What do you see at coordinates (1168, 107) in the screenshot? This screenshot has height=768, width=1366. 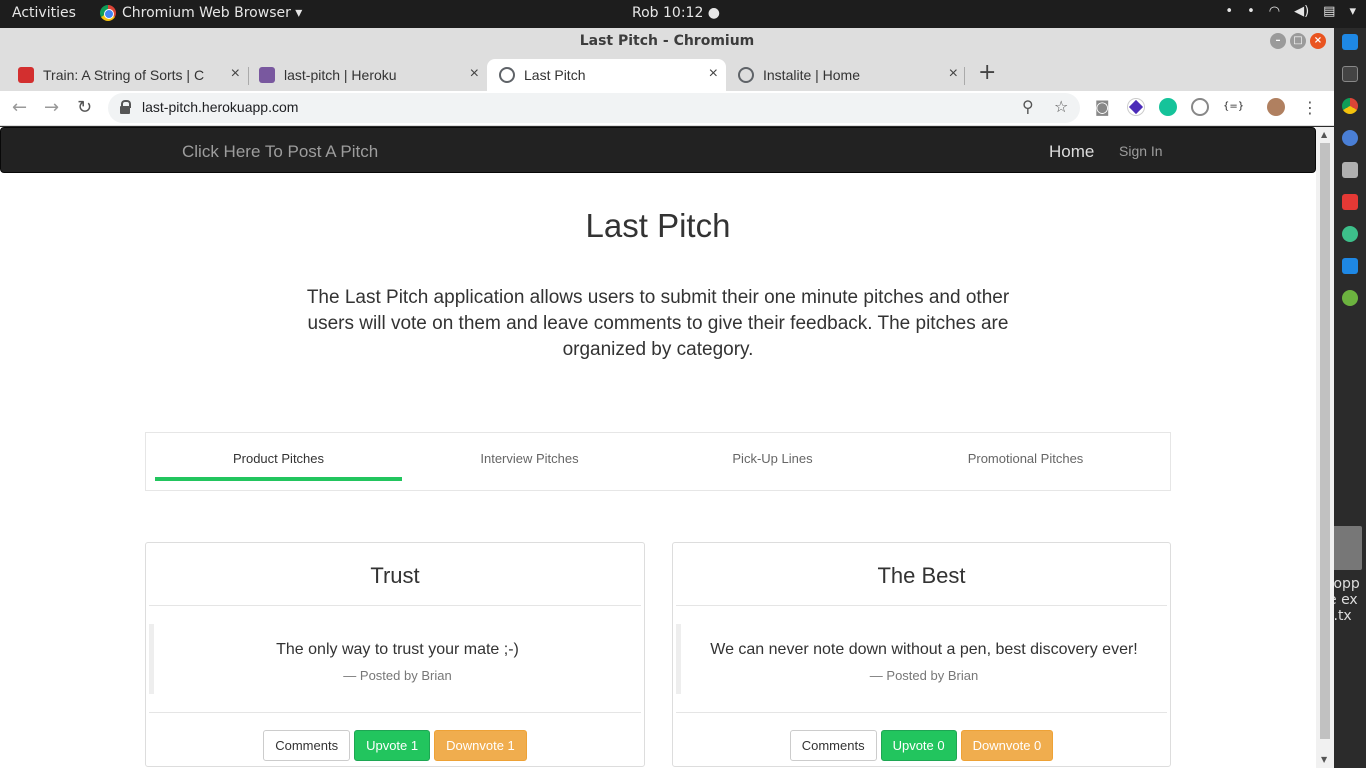 I see `grammarly-icon` at bounding box center [1168, 107].